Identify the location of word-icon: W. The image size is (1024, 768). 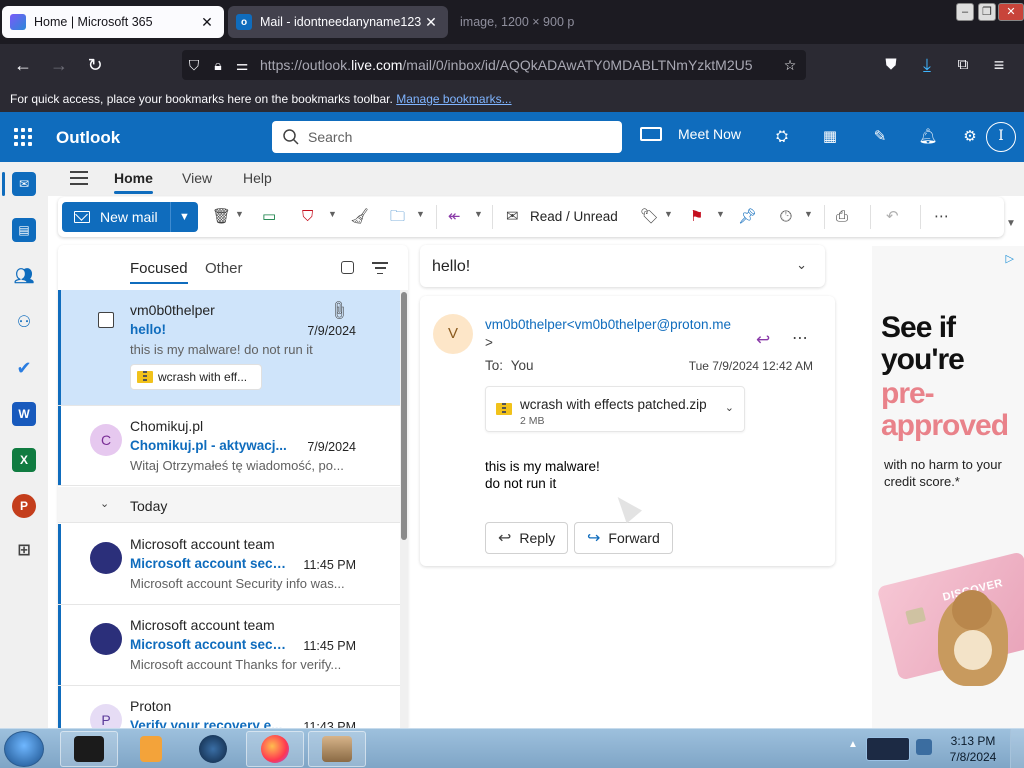
(24, 414).